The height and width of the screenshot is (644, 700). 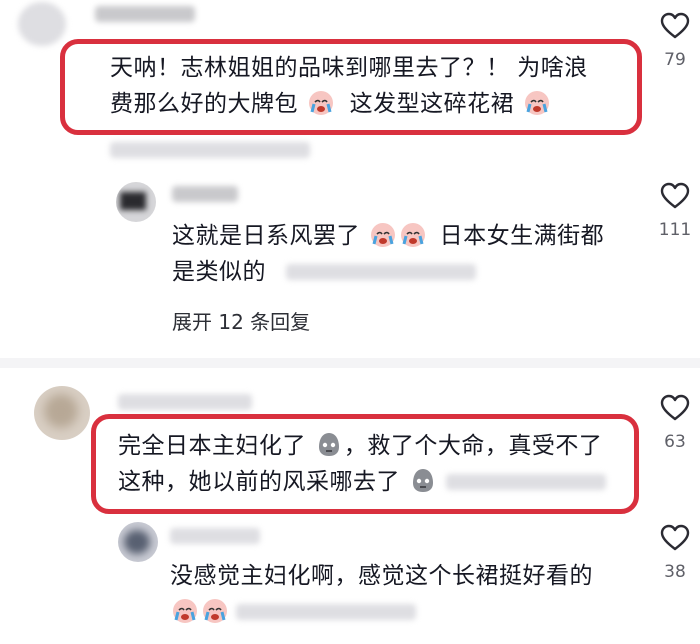 I want to click on comment-text: 费那么好的大牌包 这发型这碎花裙, so click(x=331, y=106).